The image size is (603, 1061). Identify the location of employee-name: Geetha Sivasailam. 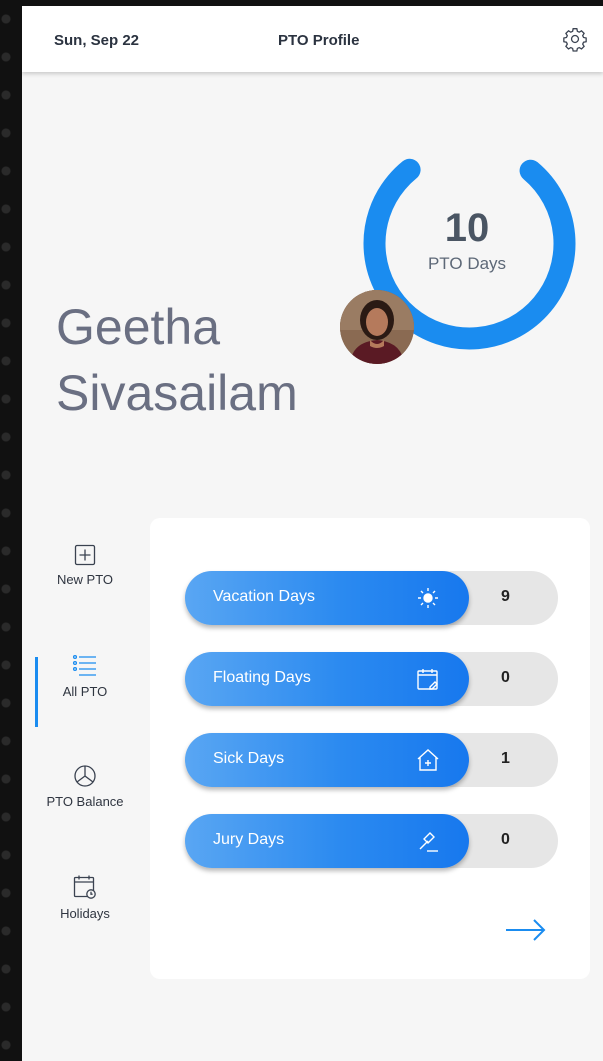
(177, 360).